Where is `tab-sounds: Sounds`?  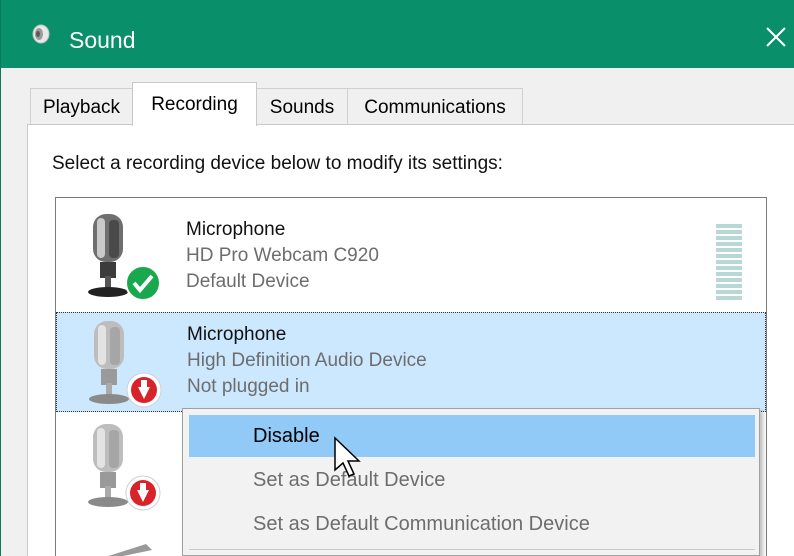
tab-sounds: Sounds is located at coordinates (302, 106).